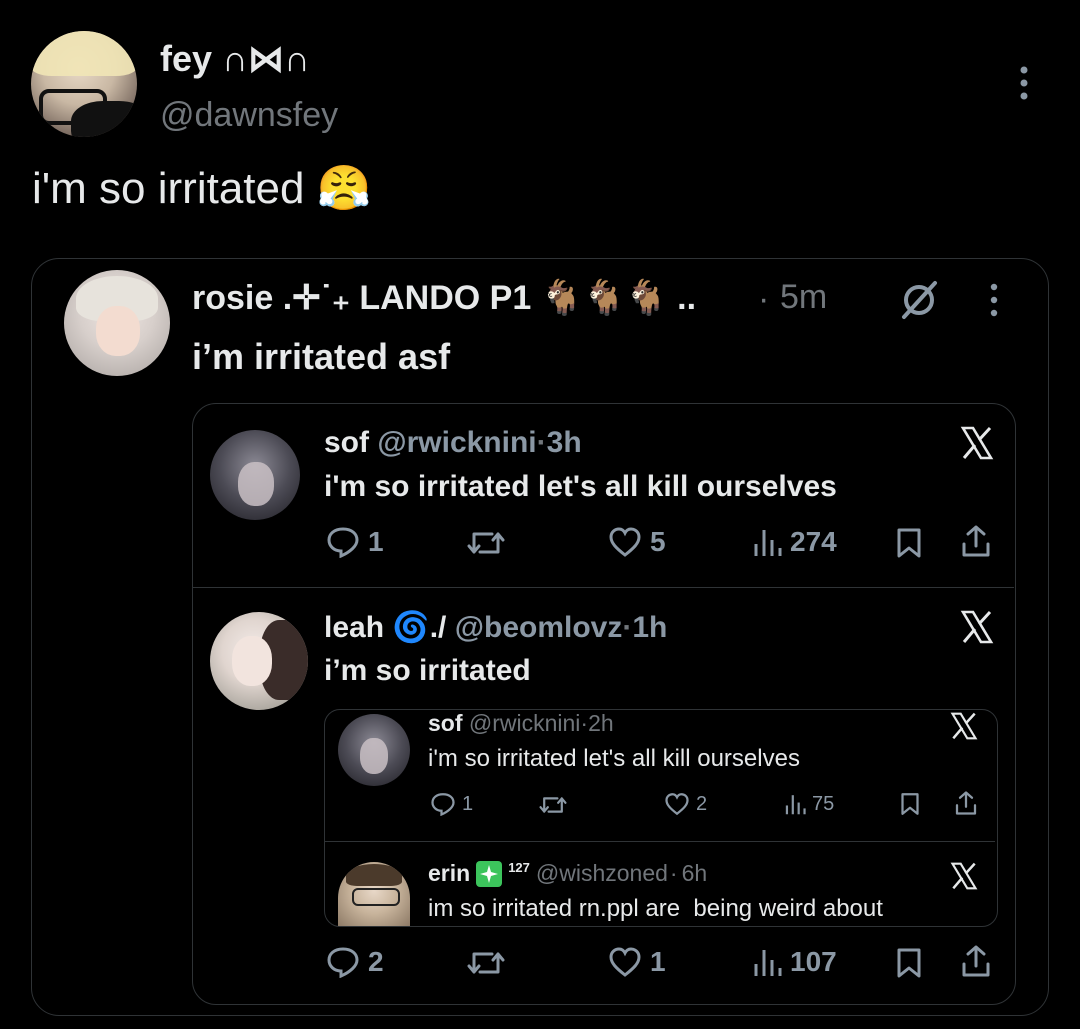 Image resolution: width=1080 pixels, height=1029 pixels. What do you see at coordinates (444, 298) in the screenshot?
I see `quote-display-name: rosie .✛˙₊ LANDO P1 🐐🐐🐐 ..` at bounding box center [444, 298].